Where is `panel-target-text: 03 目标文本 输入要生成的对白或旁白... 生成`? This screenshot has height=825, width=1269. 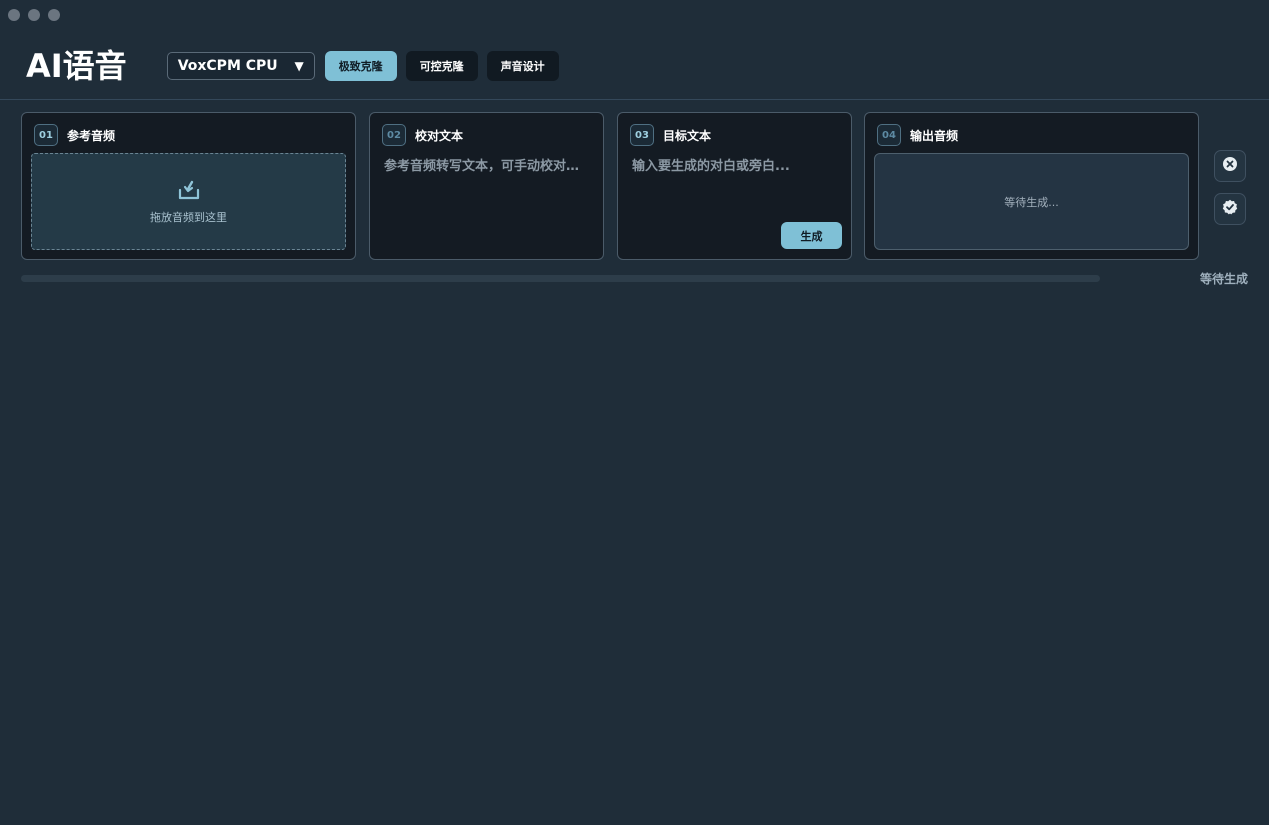 panel-target-text: 03 目标文本 输入要生成的对白或旁白... 生成 is located at coordinates (734, 186).